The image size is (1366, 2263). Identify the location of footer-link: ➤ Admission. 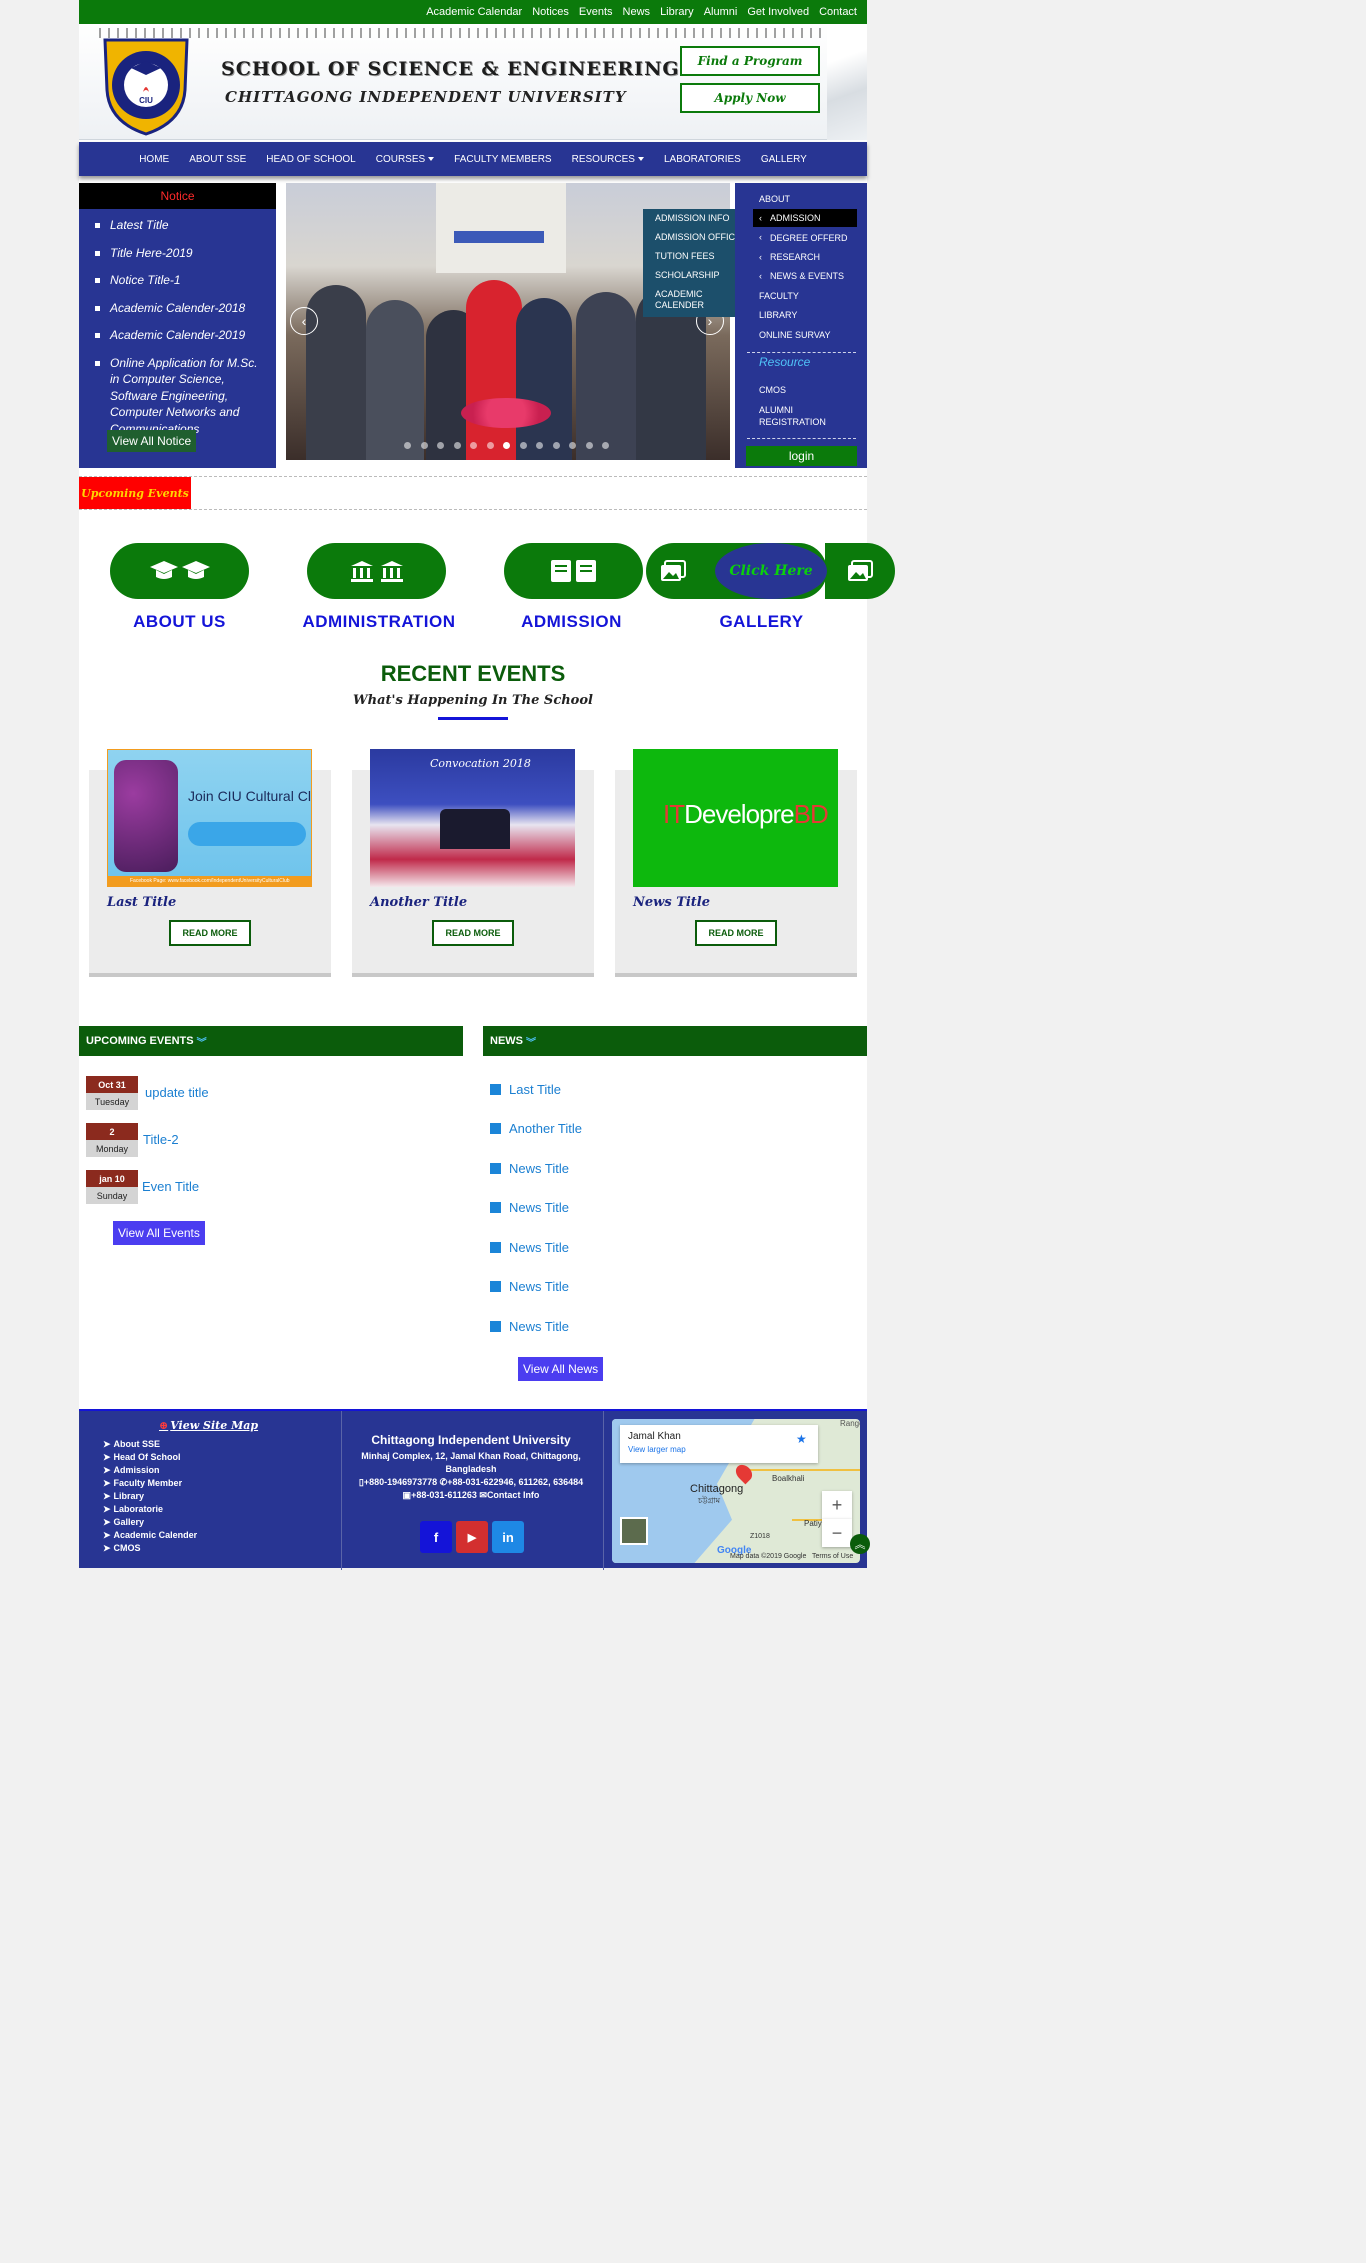
(131, 1470).